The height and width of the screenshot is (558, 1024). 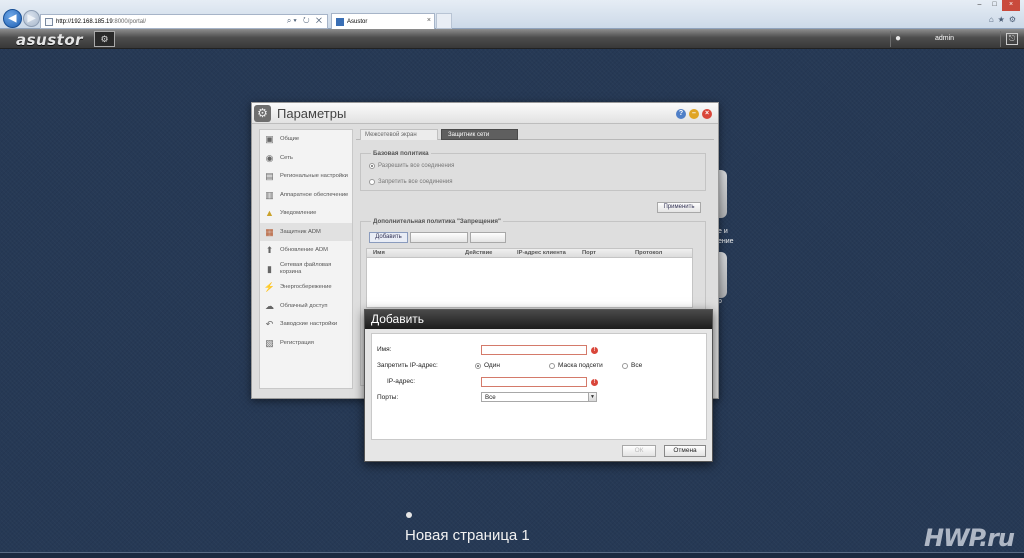 What do you see at coordinates (269, 157) in the screenshot?
I see `network-icon: ◉` at bounding box center [269, 157].